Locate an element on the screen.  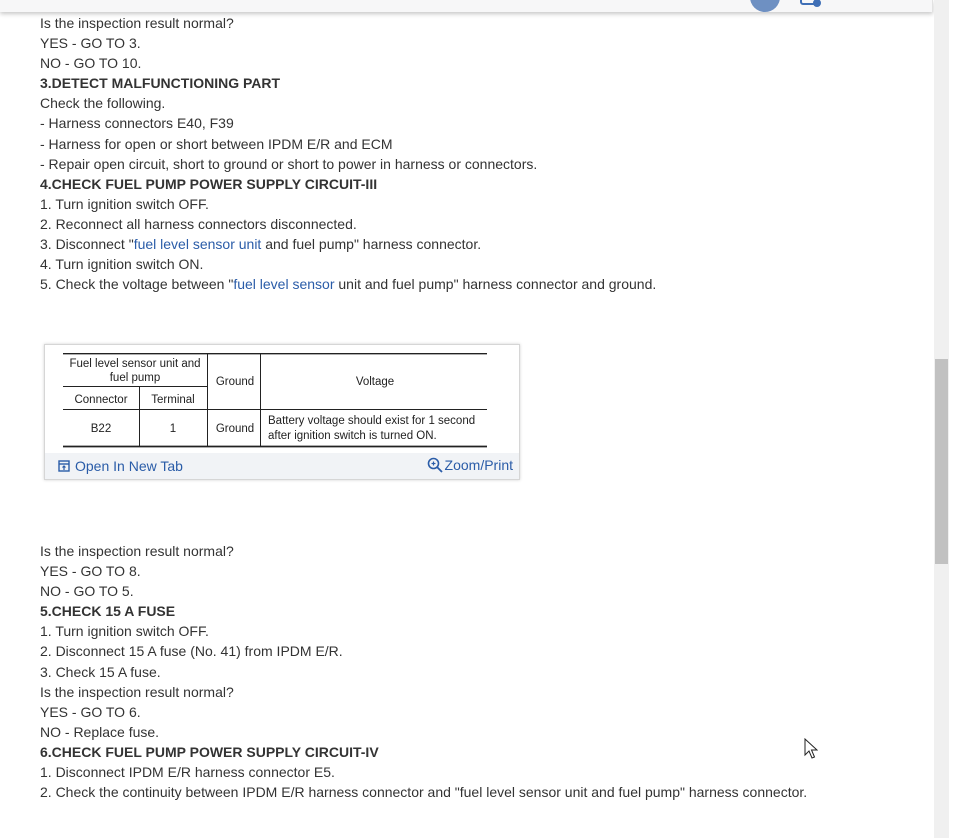
procedure-line: - Harness connectors E40, F39 is located at coordinates (137, 123).